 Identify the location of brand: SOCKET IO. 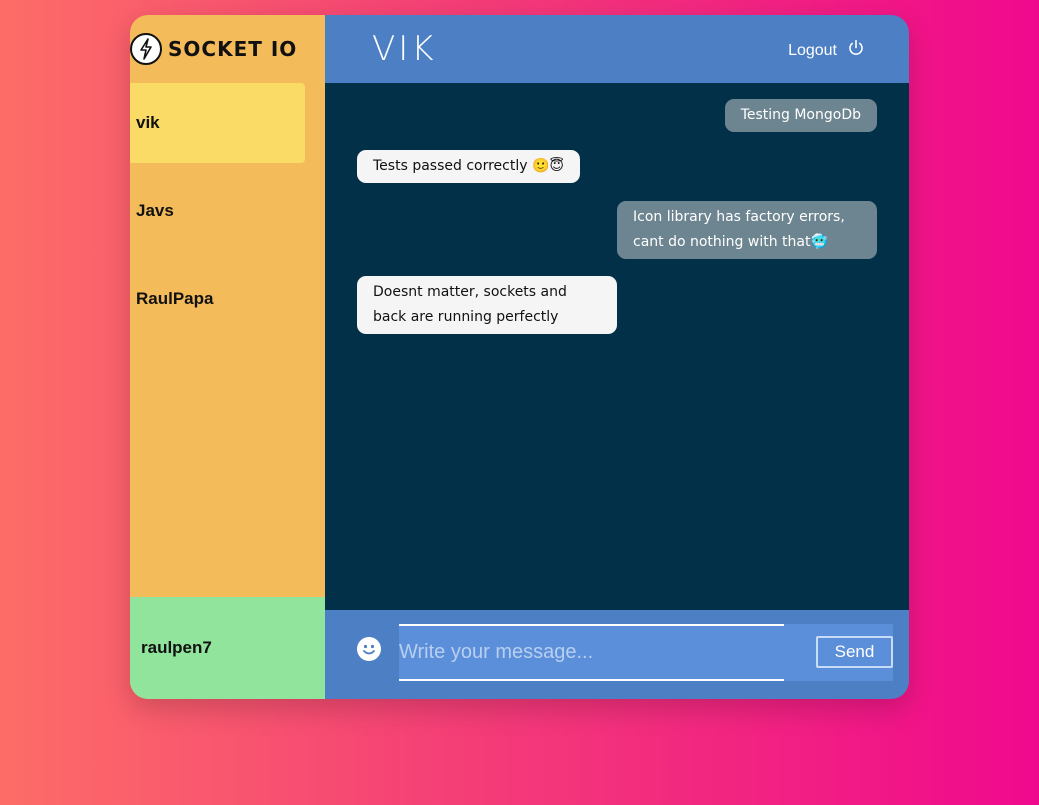
(227, 49).